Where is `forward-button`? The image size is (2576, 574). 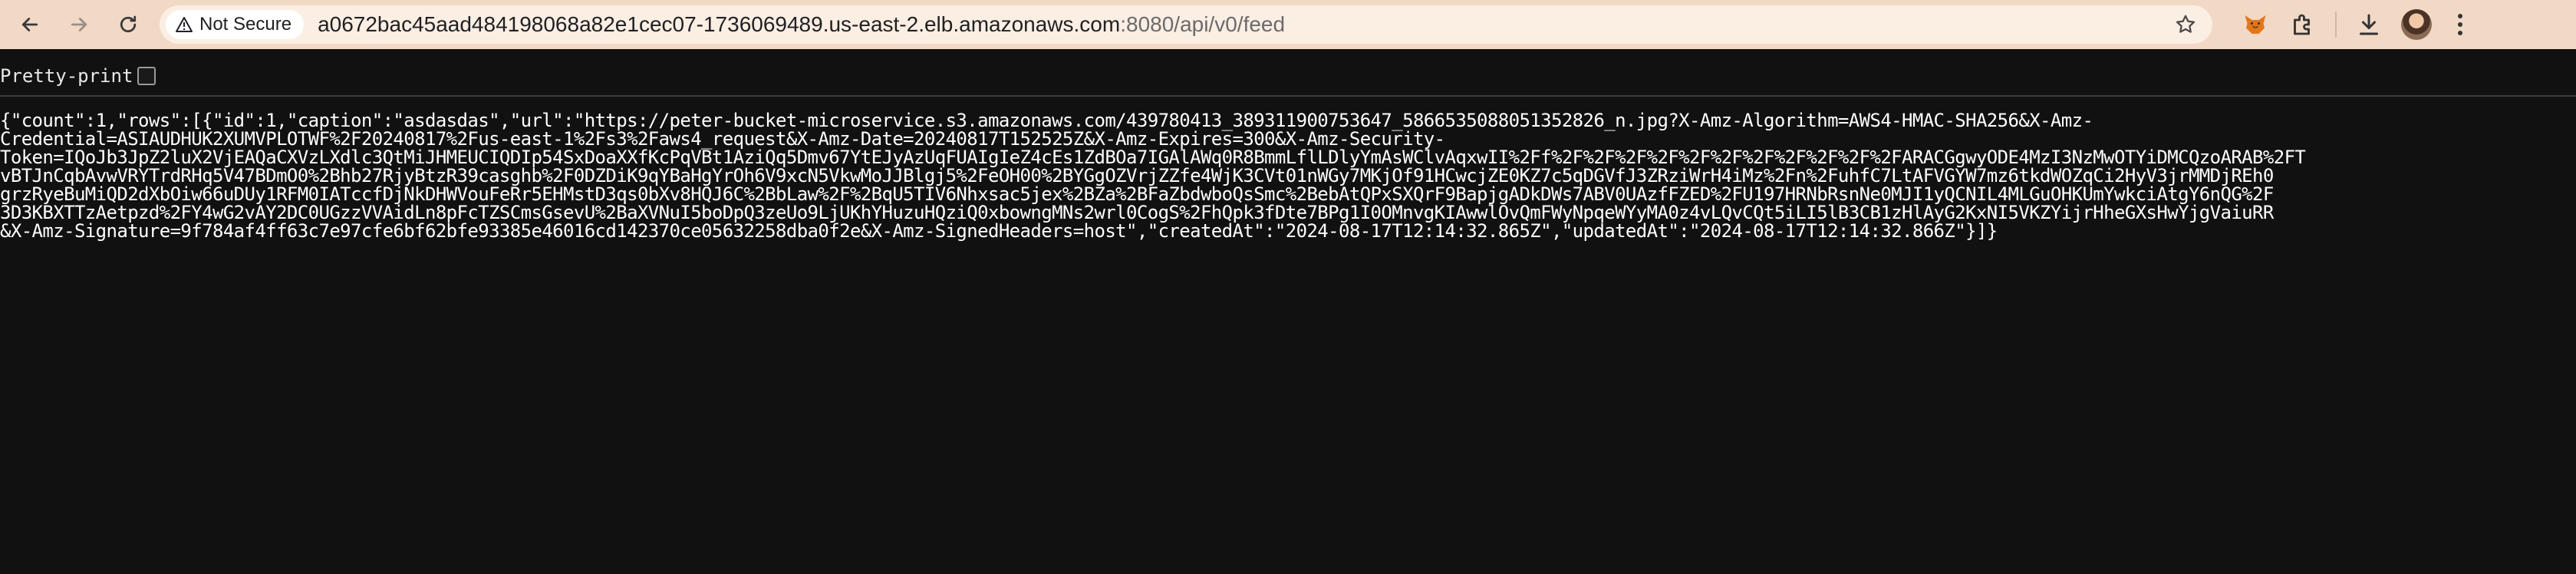
forward-button is located at coordinates (79, 24).